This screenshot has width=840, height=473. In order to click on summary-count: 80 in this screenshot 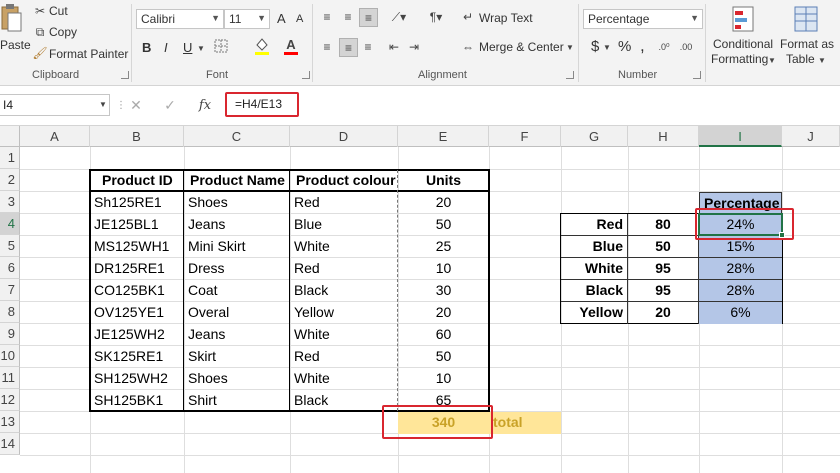, I will do `click(663, 225)`.